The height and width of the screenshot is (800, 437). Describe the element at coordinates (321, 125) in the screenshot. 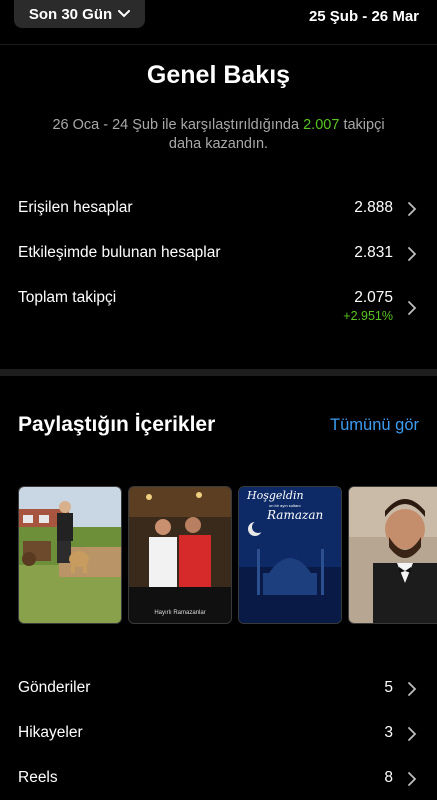

I see `follower-gain-value: 2.007` at that location.